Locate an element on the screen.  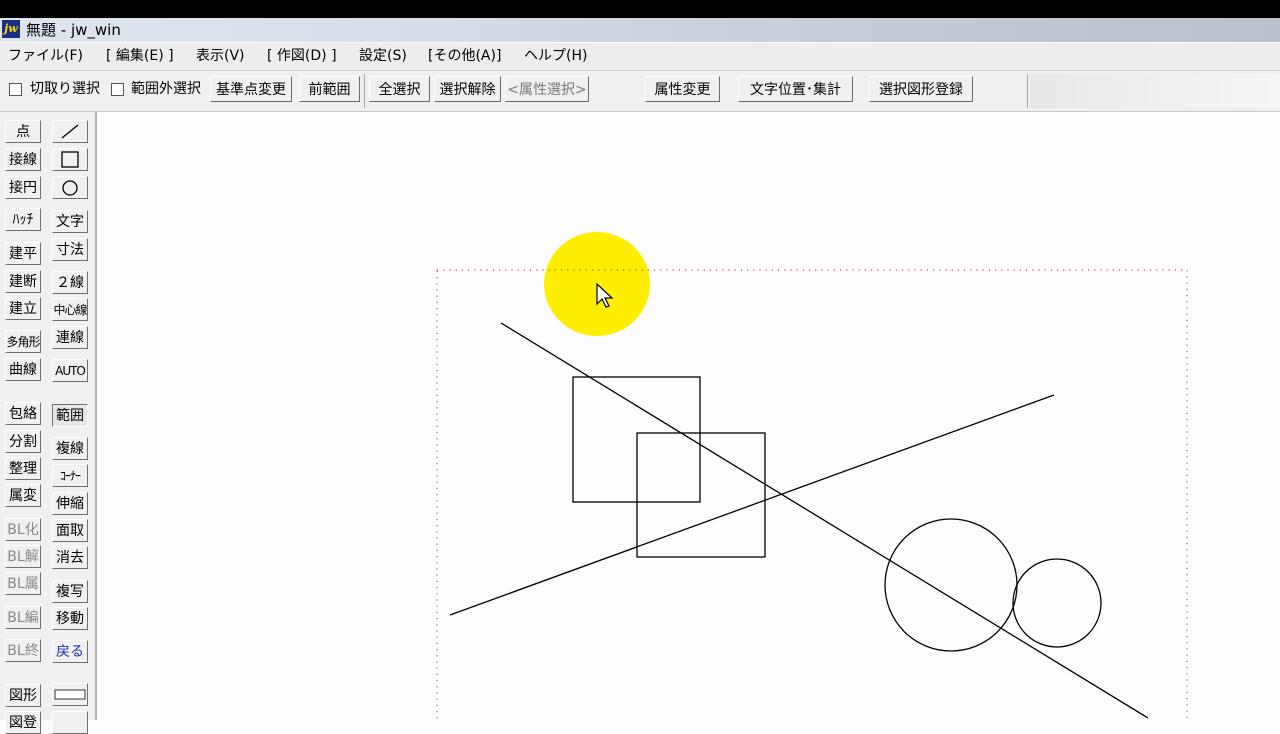
mouse-cursor-icon is located at coordinates (605, 295).